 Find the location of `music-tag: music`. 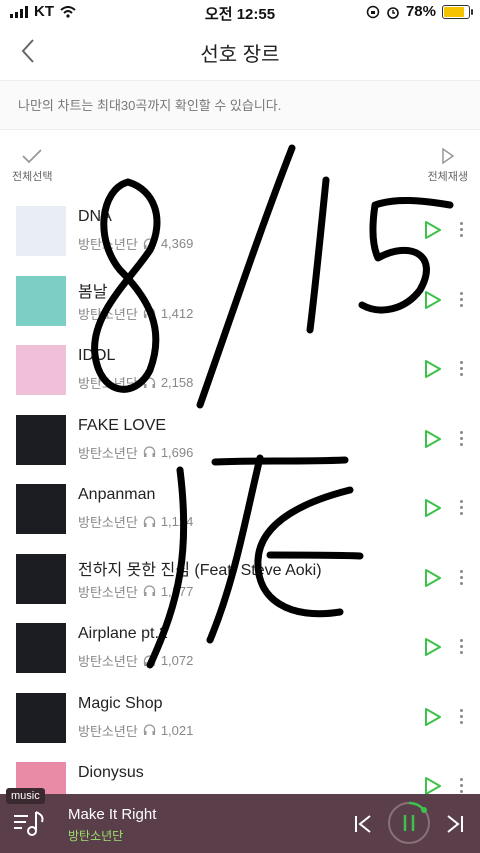

music-tag: music is located at coordinates (25, 796).